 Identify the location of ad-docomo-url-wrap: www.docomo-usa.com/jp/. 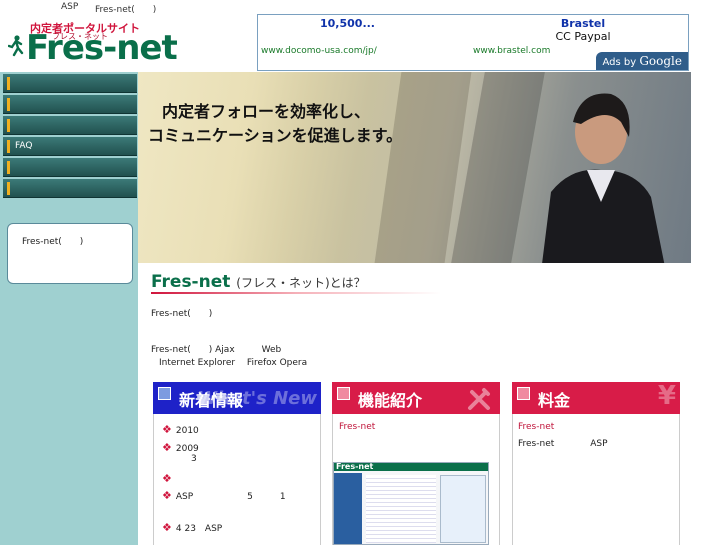
(319, 51).